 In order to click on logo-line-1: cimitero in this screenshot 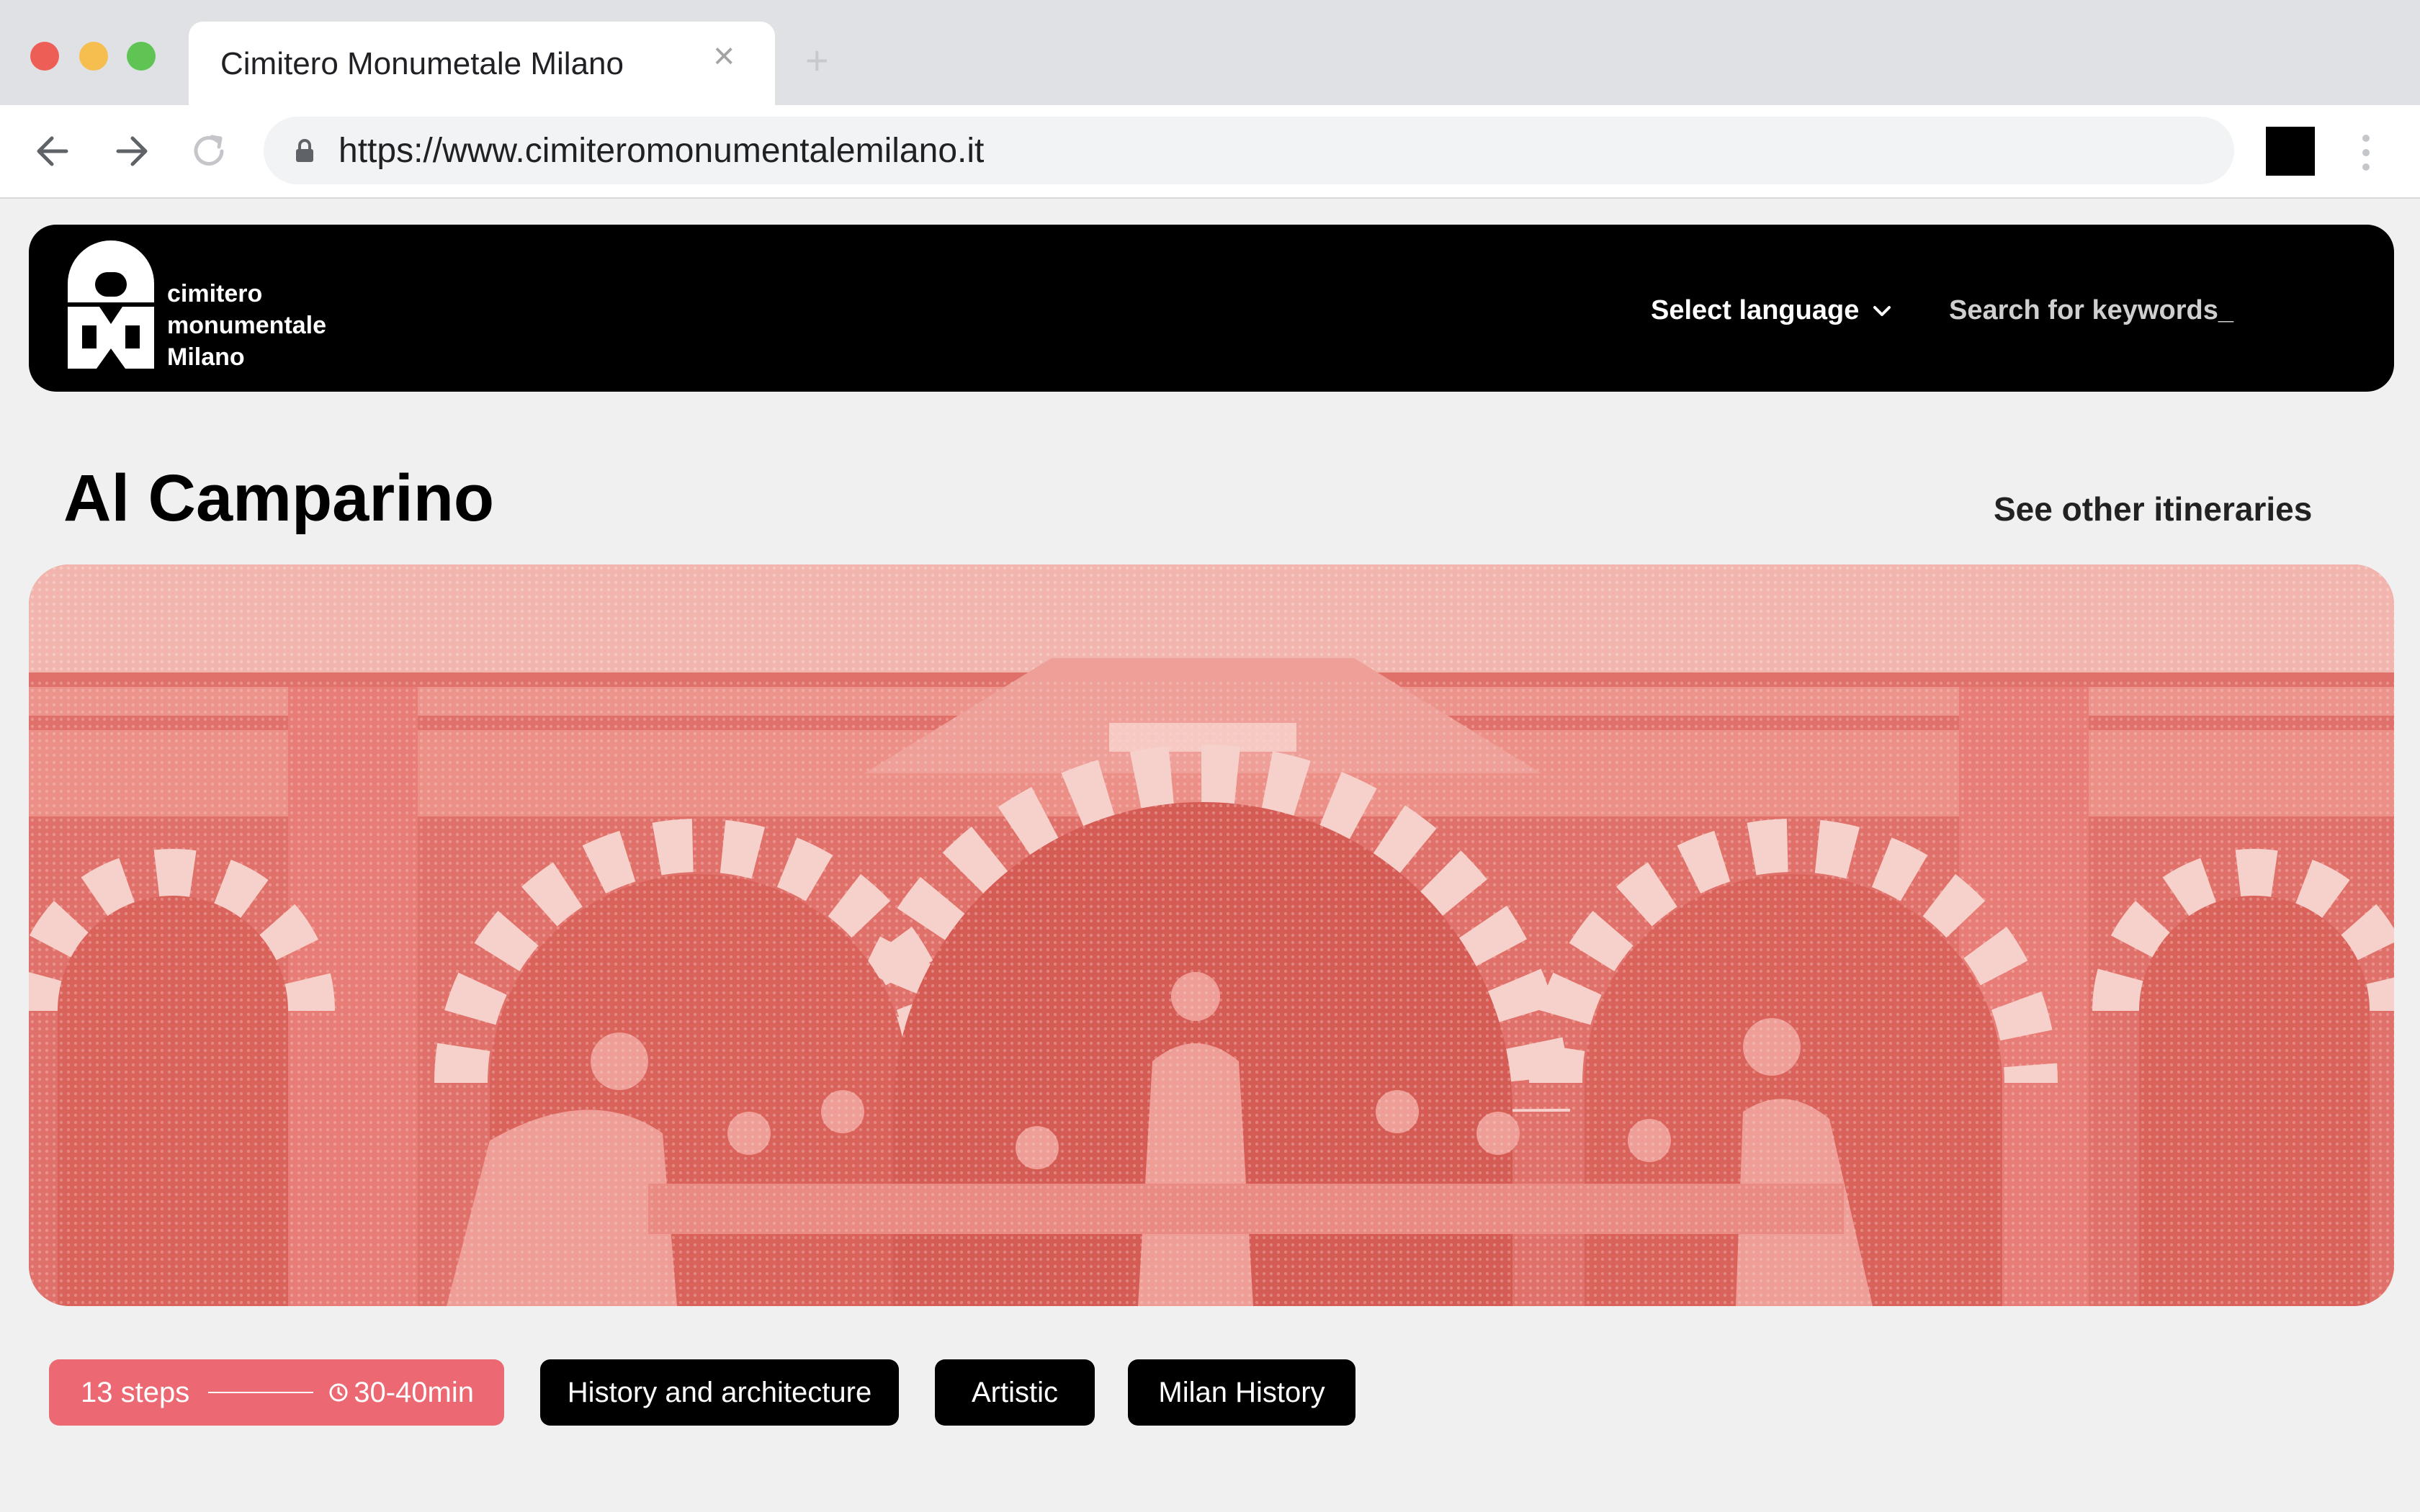, I will do `click(215, 293)`.